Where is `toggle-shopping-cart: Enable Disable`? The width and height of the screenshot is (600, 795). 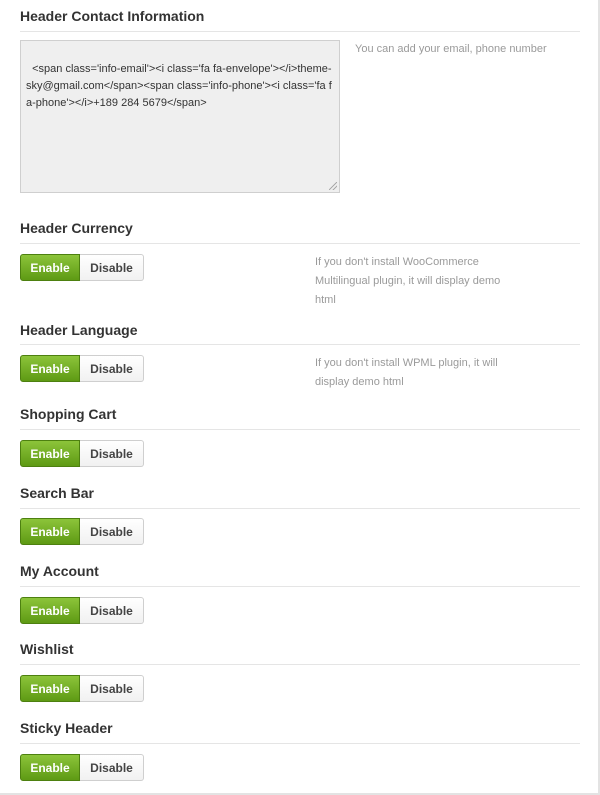
toggle-shopping-cart: Enable Disable is located at coordinates (82, 453).